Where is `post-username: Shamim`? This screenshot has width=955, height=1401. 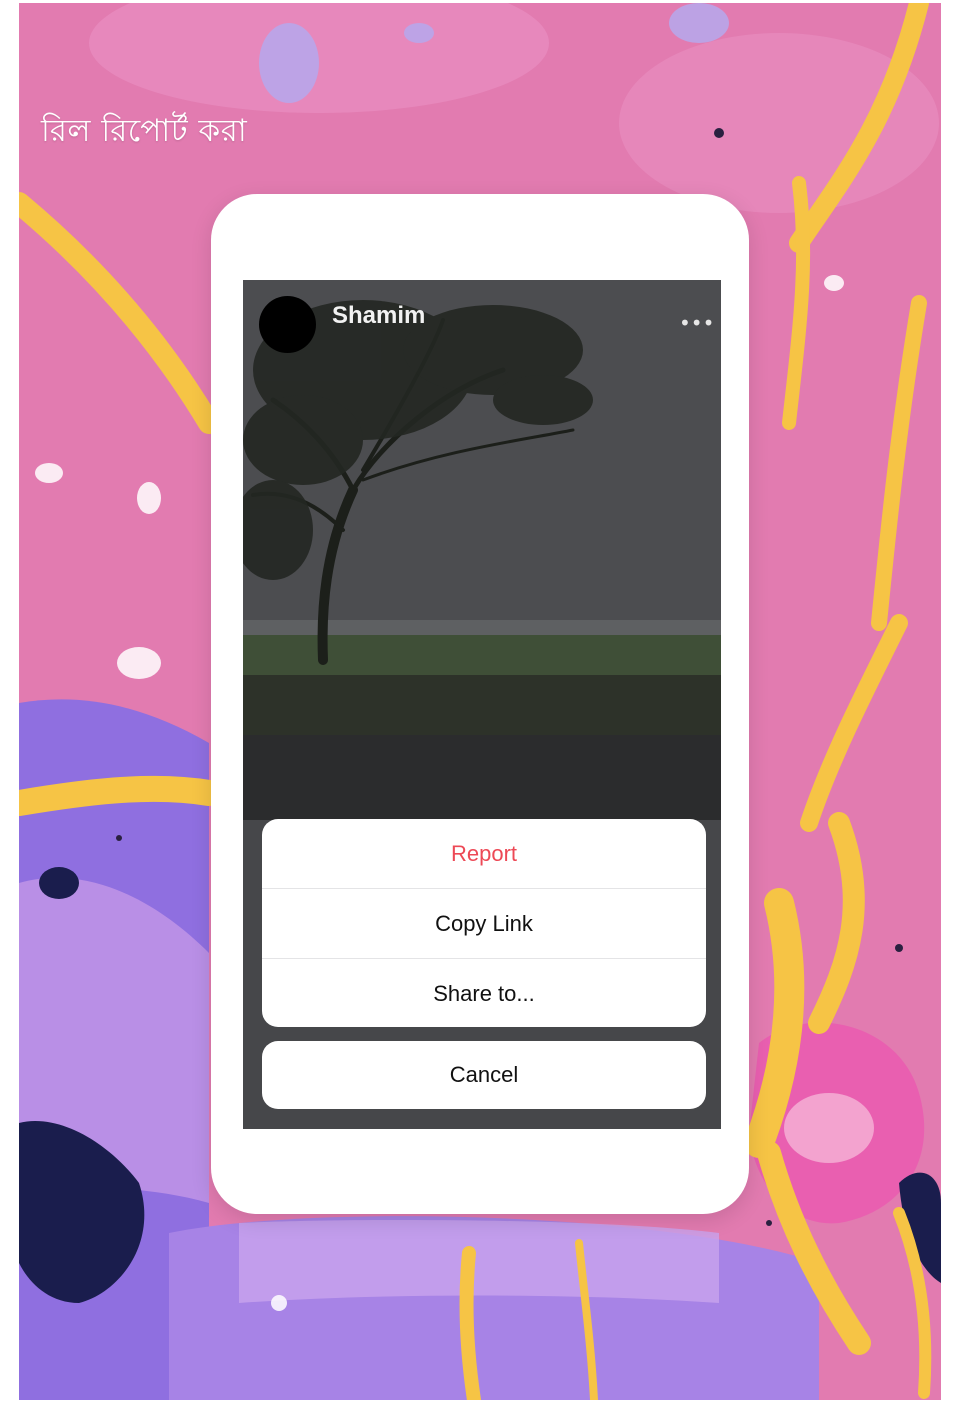 post-username: Shamim is located at coordinates (378, 316).